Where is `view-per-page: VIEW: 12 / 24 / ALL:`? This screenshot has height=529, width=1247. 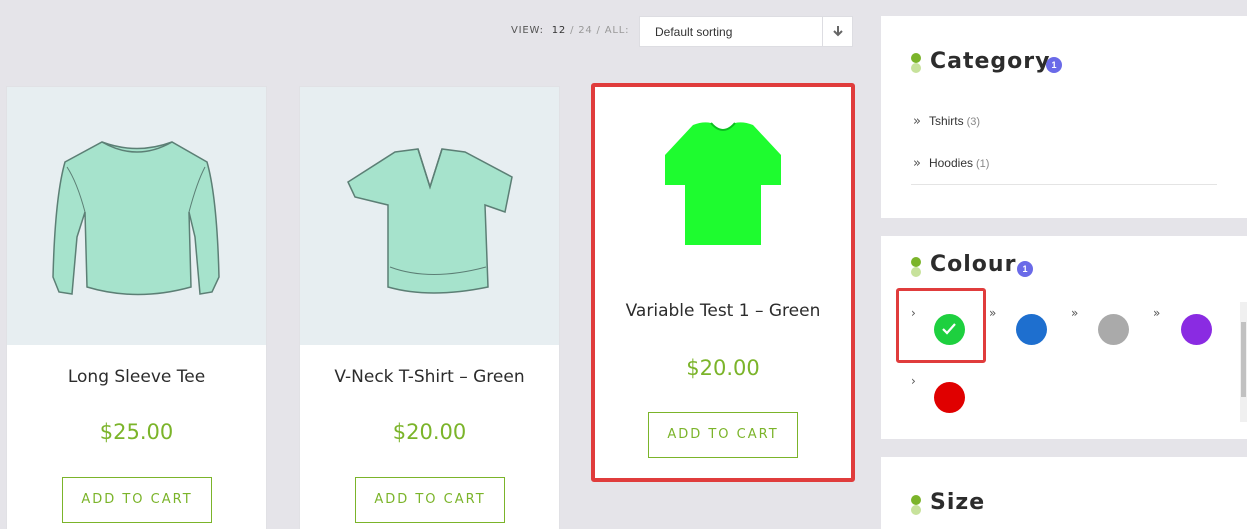 view-per-page: VIEW: 12 / 24 / ALL: is located at coordinates (570, 30).